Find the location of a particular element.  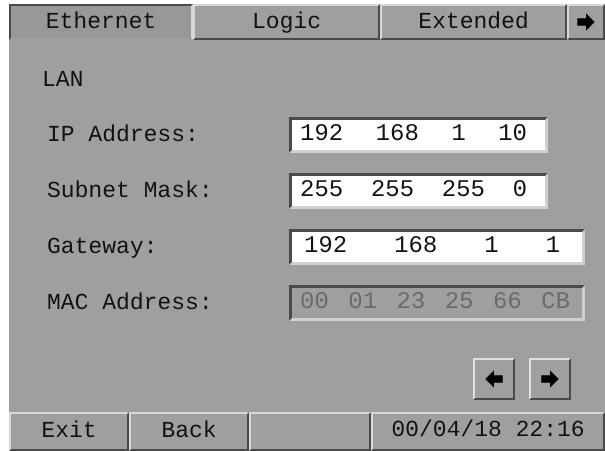

date-time-display: 00/04/18 22:16 is located at coordinates (488, 431).